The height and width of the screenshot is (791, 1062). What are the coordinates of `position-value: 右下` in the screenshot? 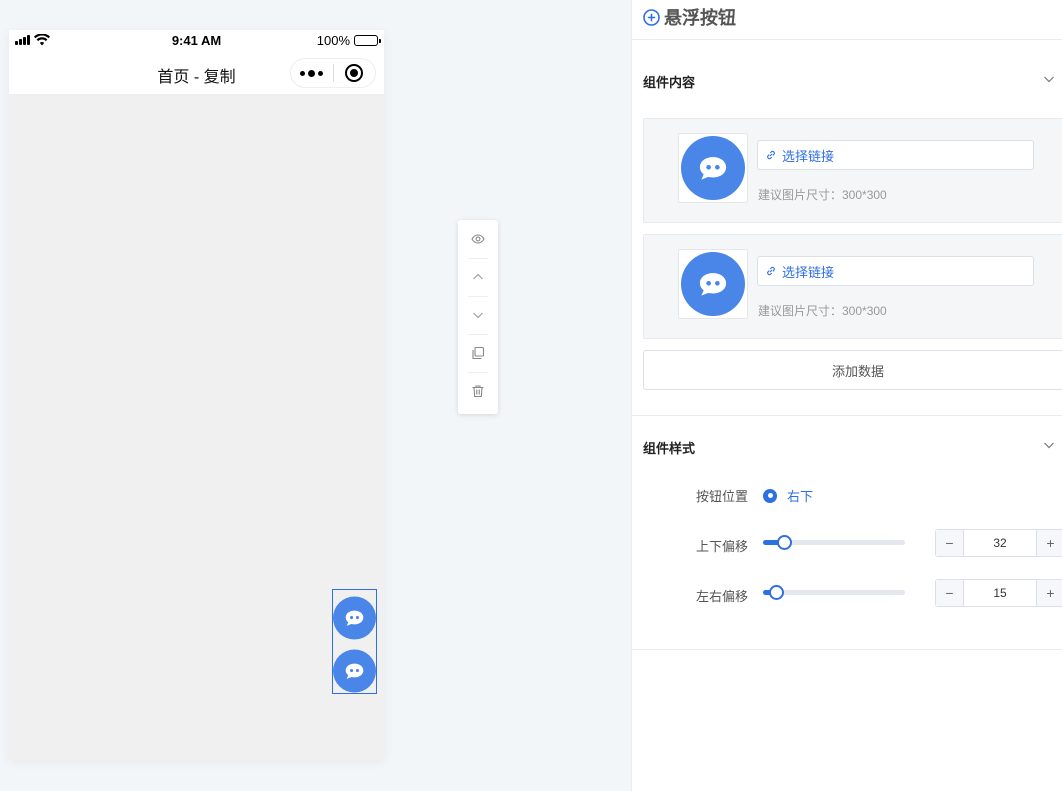 It's located at (800, 496).